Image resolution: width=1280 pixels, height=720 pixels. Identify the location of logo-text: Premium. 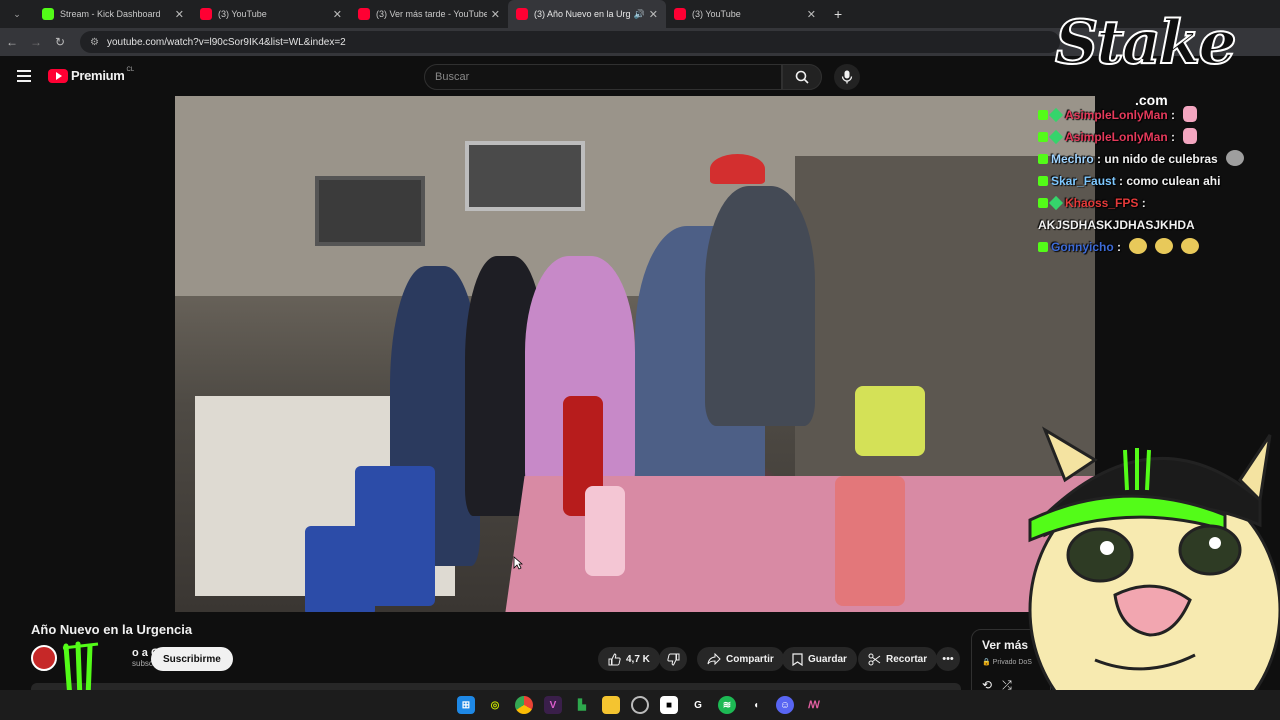
(98, 75).